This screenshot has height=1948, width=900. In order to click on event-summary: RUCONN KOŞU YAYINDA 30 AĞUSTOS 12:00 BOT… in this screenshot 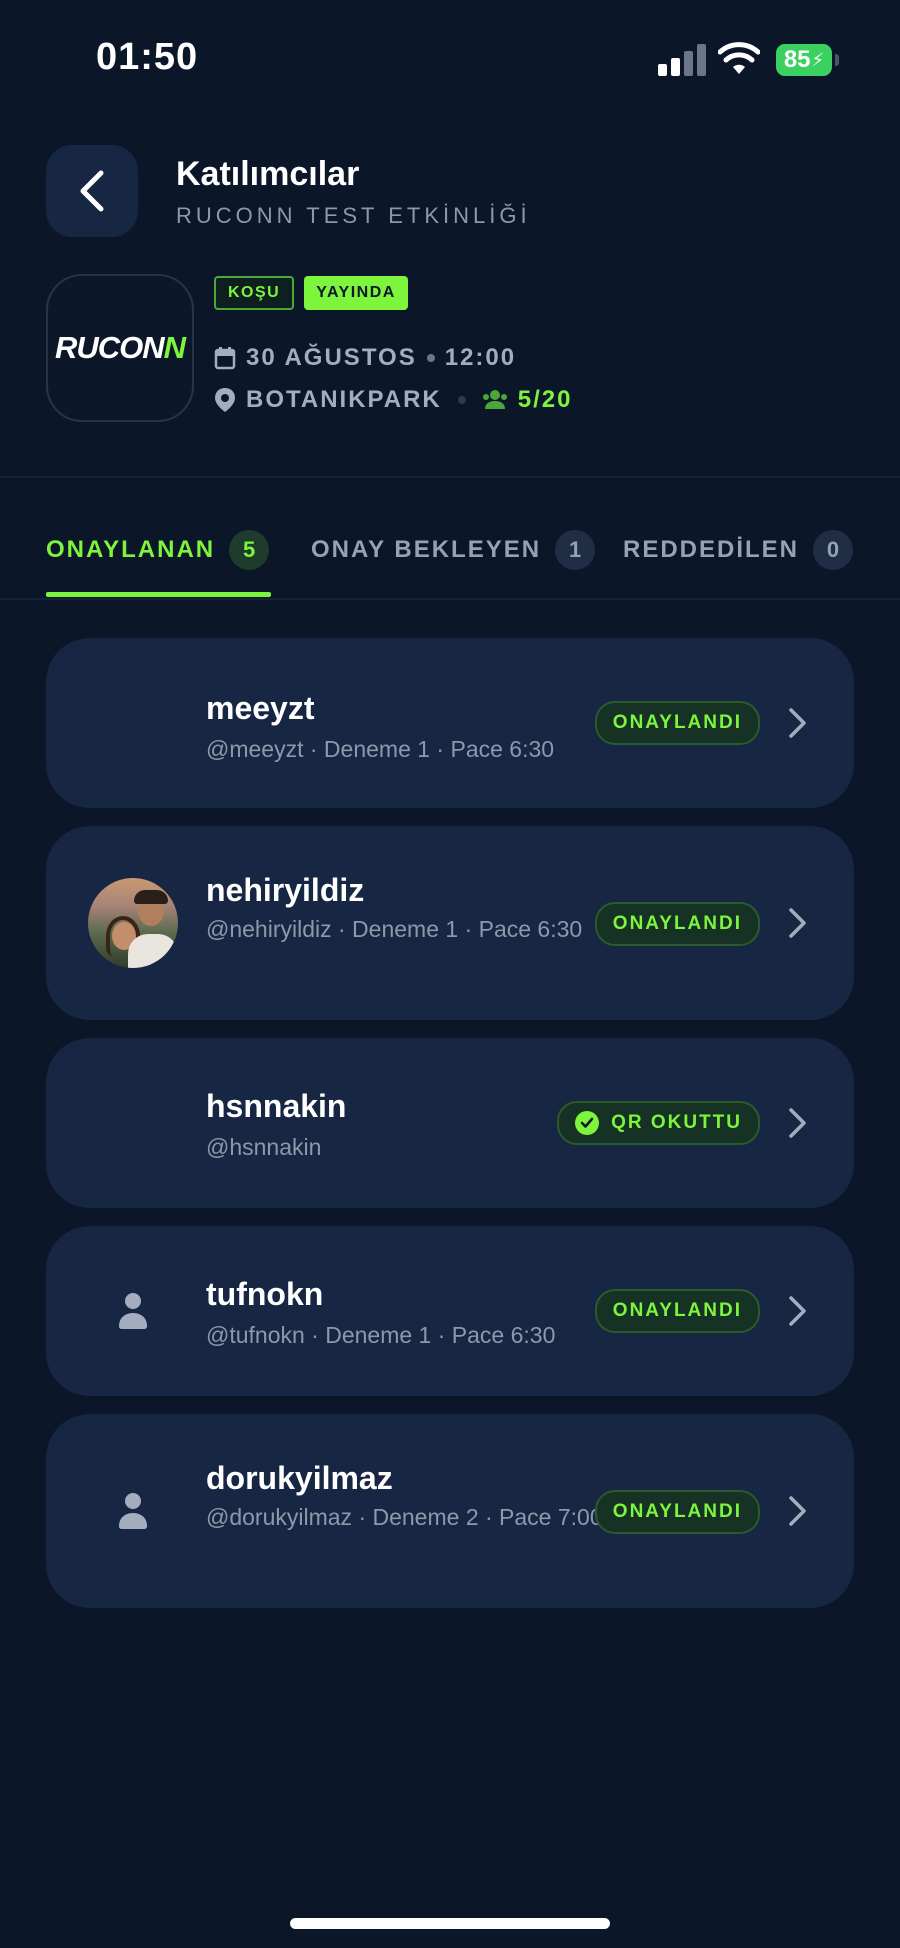, I will do `click(451, 349)`.